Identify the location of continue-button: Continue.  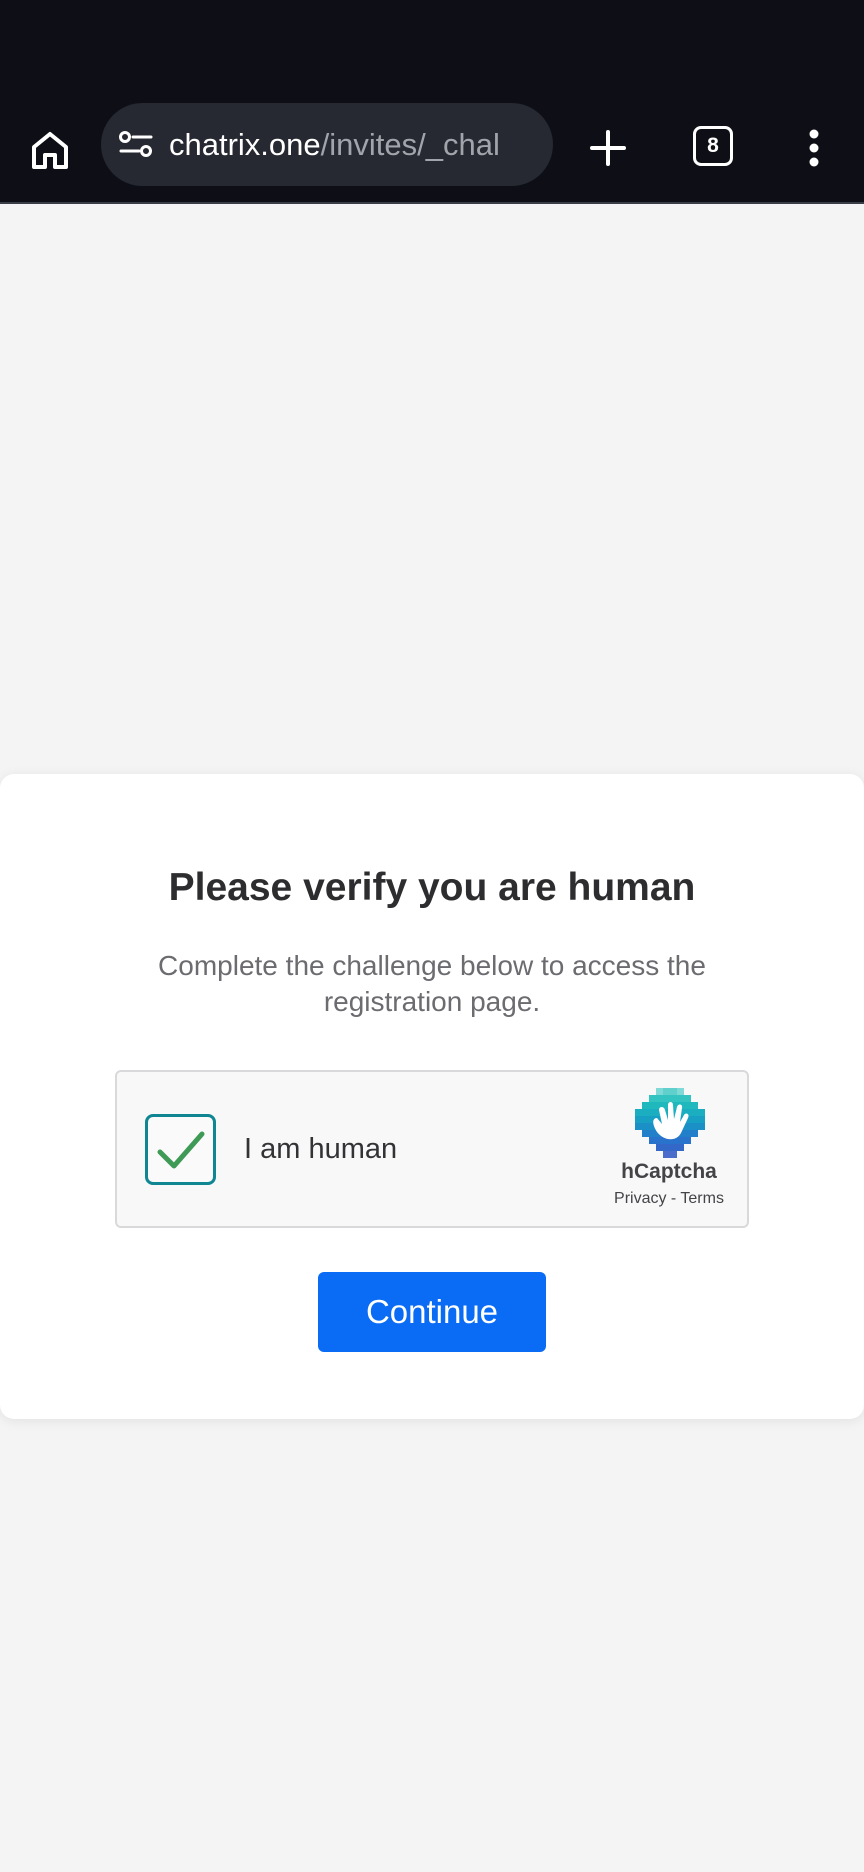
(432, 1312).